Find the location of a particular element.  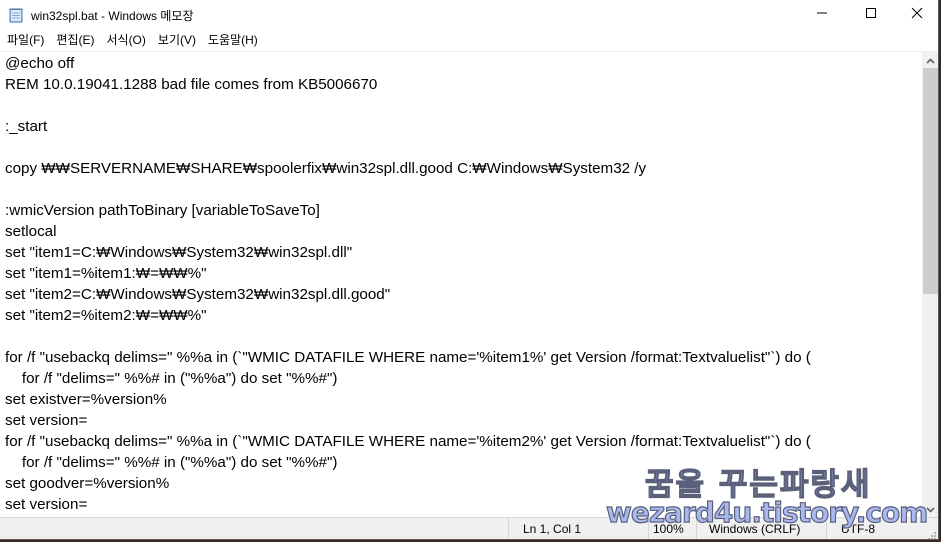

menu-format: 서식(O) is located at coordinates (125, 40).